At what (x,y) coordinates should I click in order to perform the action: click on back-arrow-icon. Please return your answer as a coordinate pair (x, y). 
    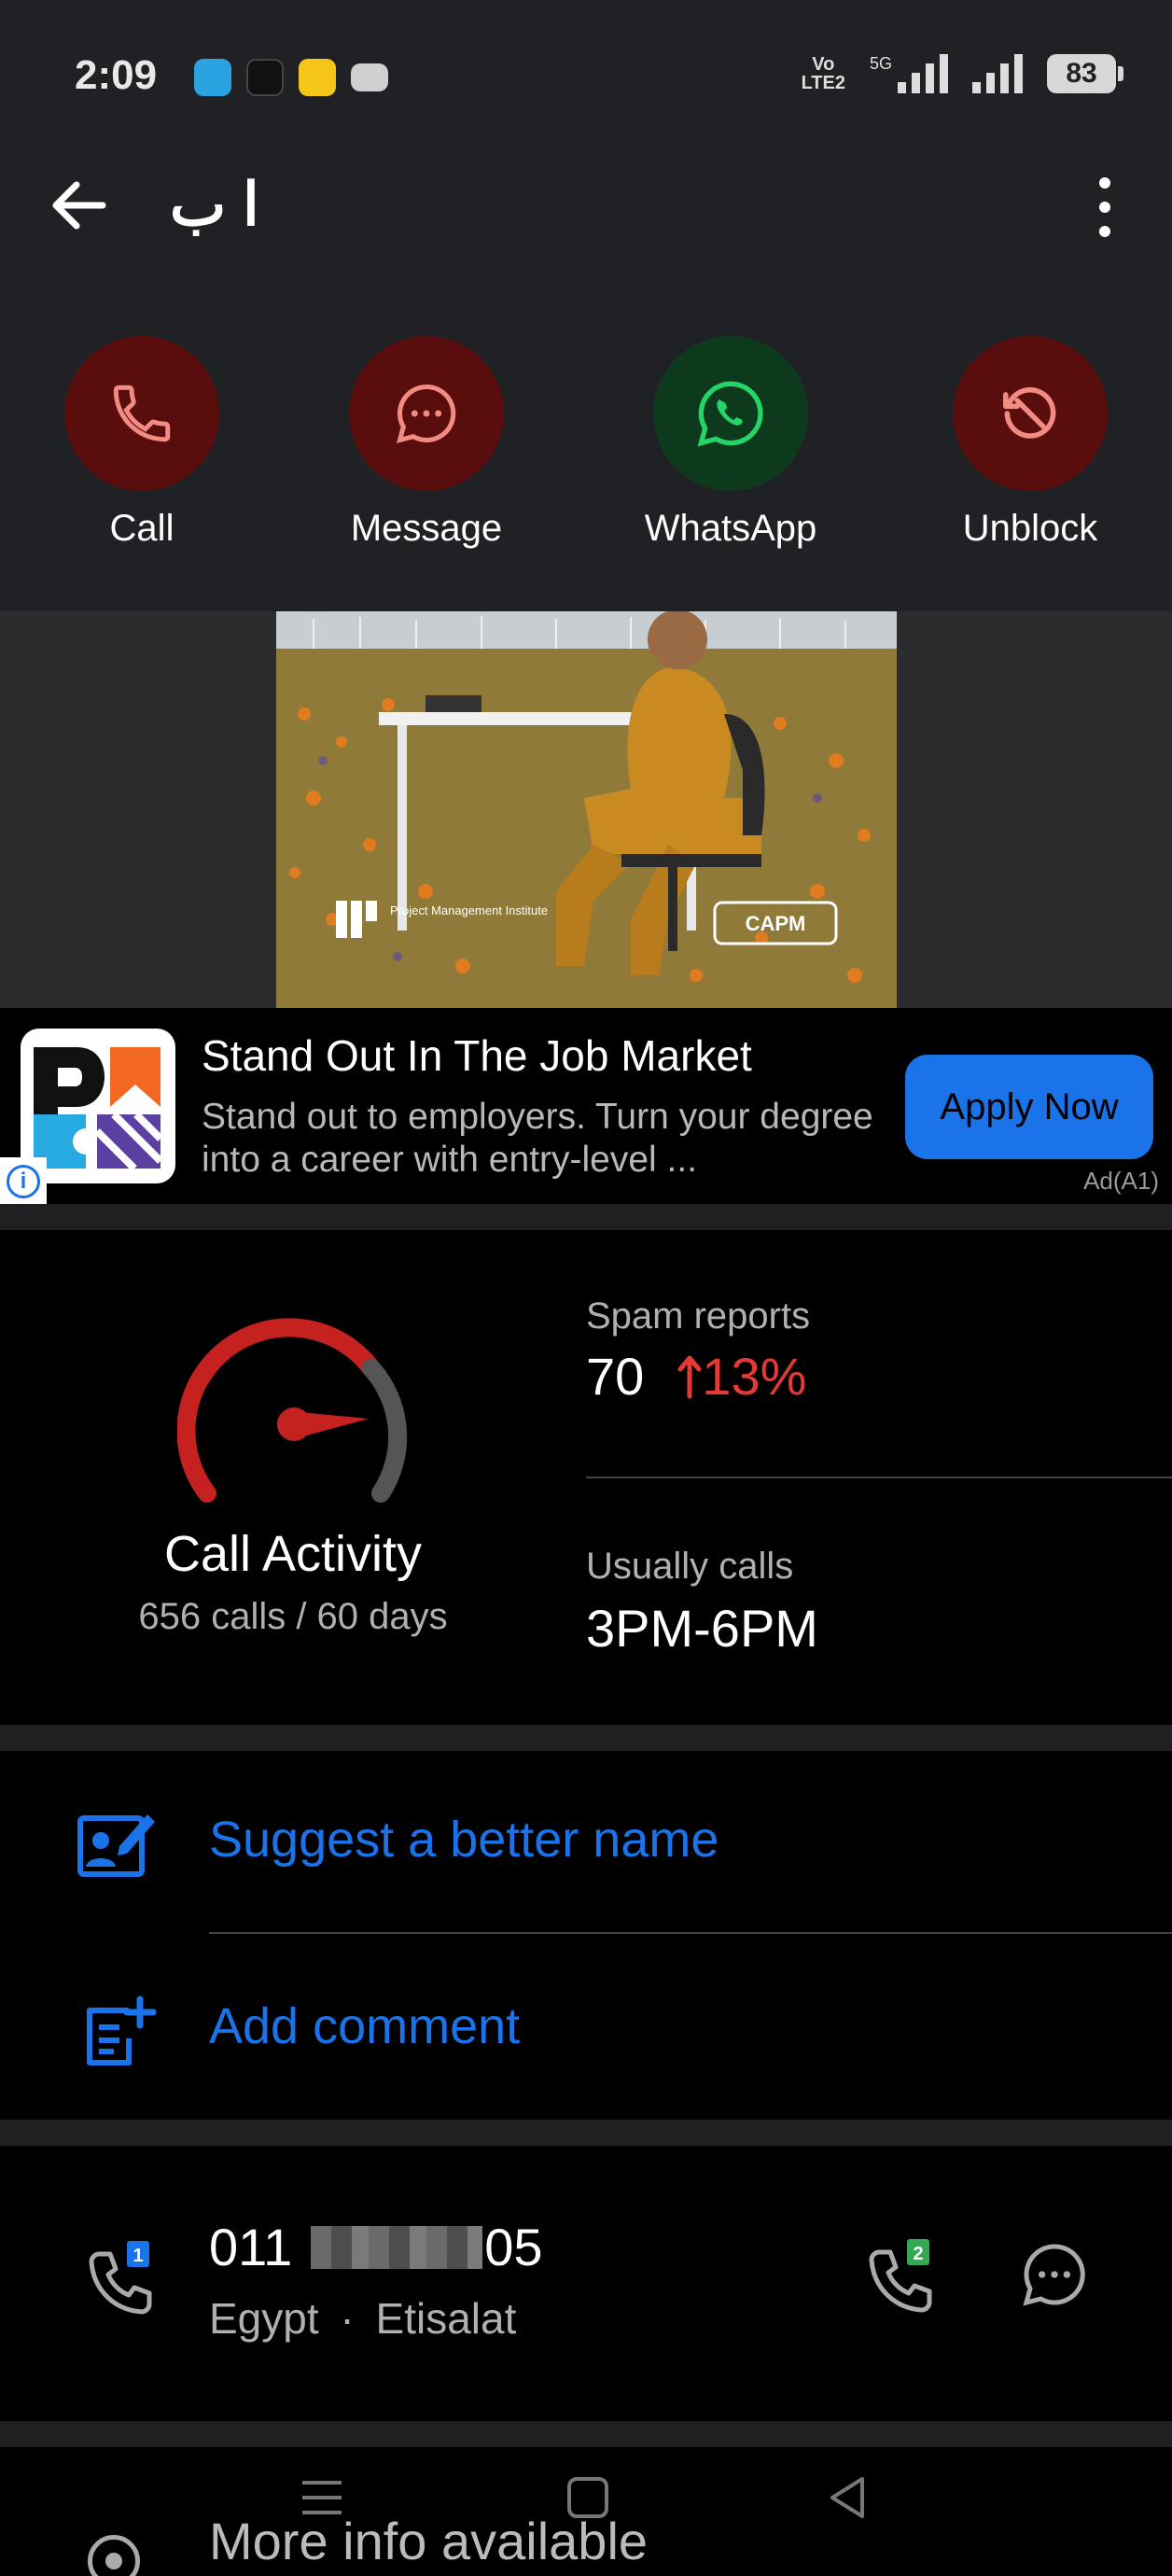
    Looking at the image, I should click on (79, 205).